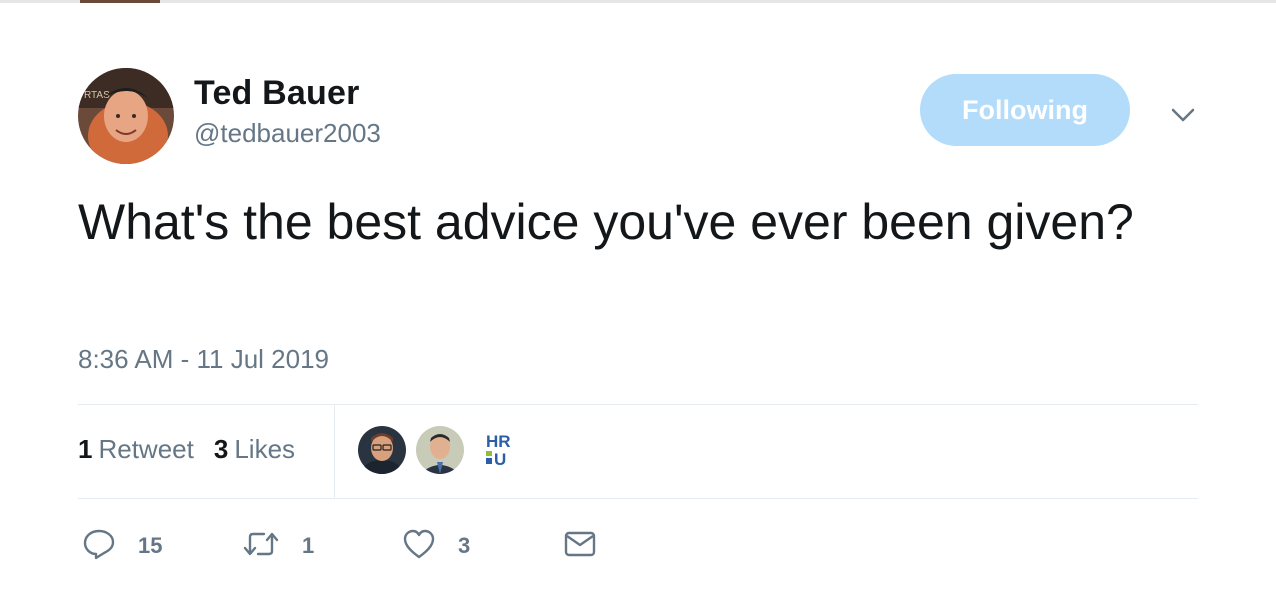 This screenshot has width=1276, height=610. Describe the element at coordinates (464, 545) in the screenshot. I see `like-count: 3` at that location.